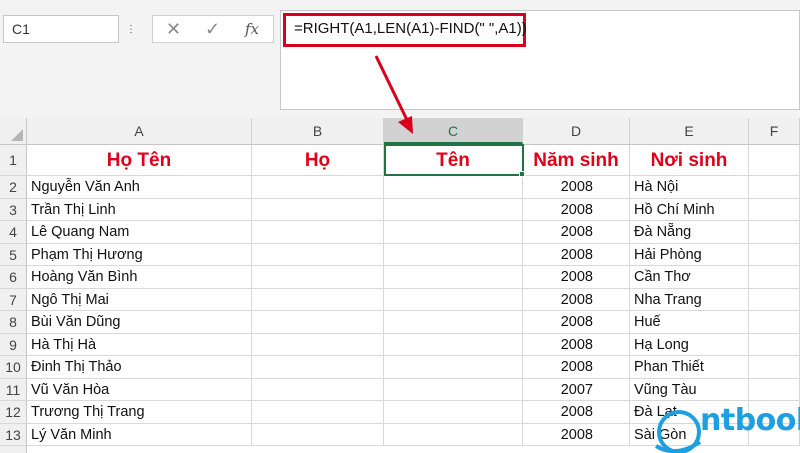 The height and width of the screenshot is (453, 800). I want to click on annotation-arrow, so click(393, 94).